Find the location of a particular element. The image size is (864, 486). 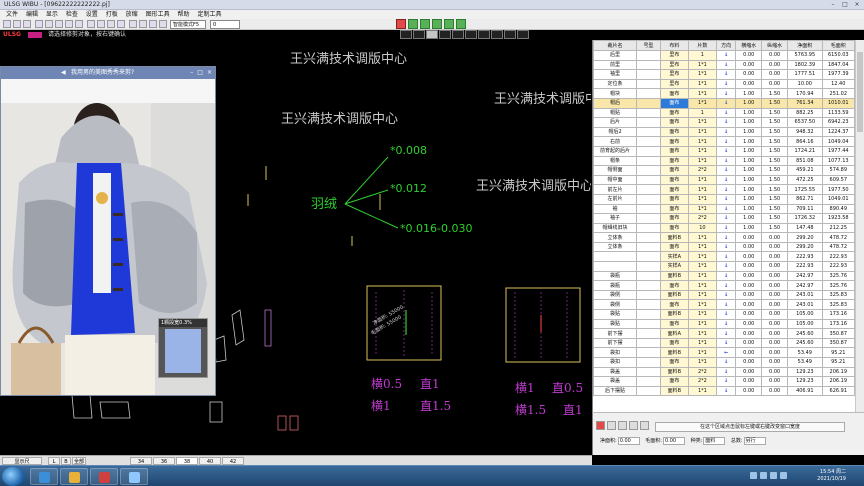

table-row: 后片 面布 1*1 ↓ 1.00 1.50 6537.50 6942.23 is located at coordinates (724, 122).